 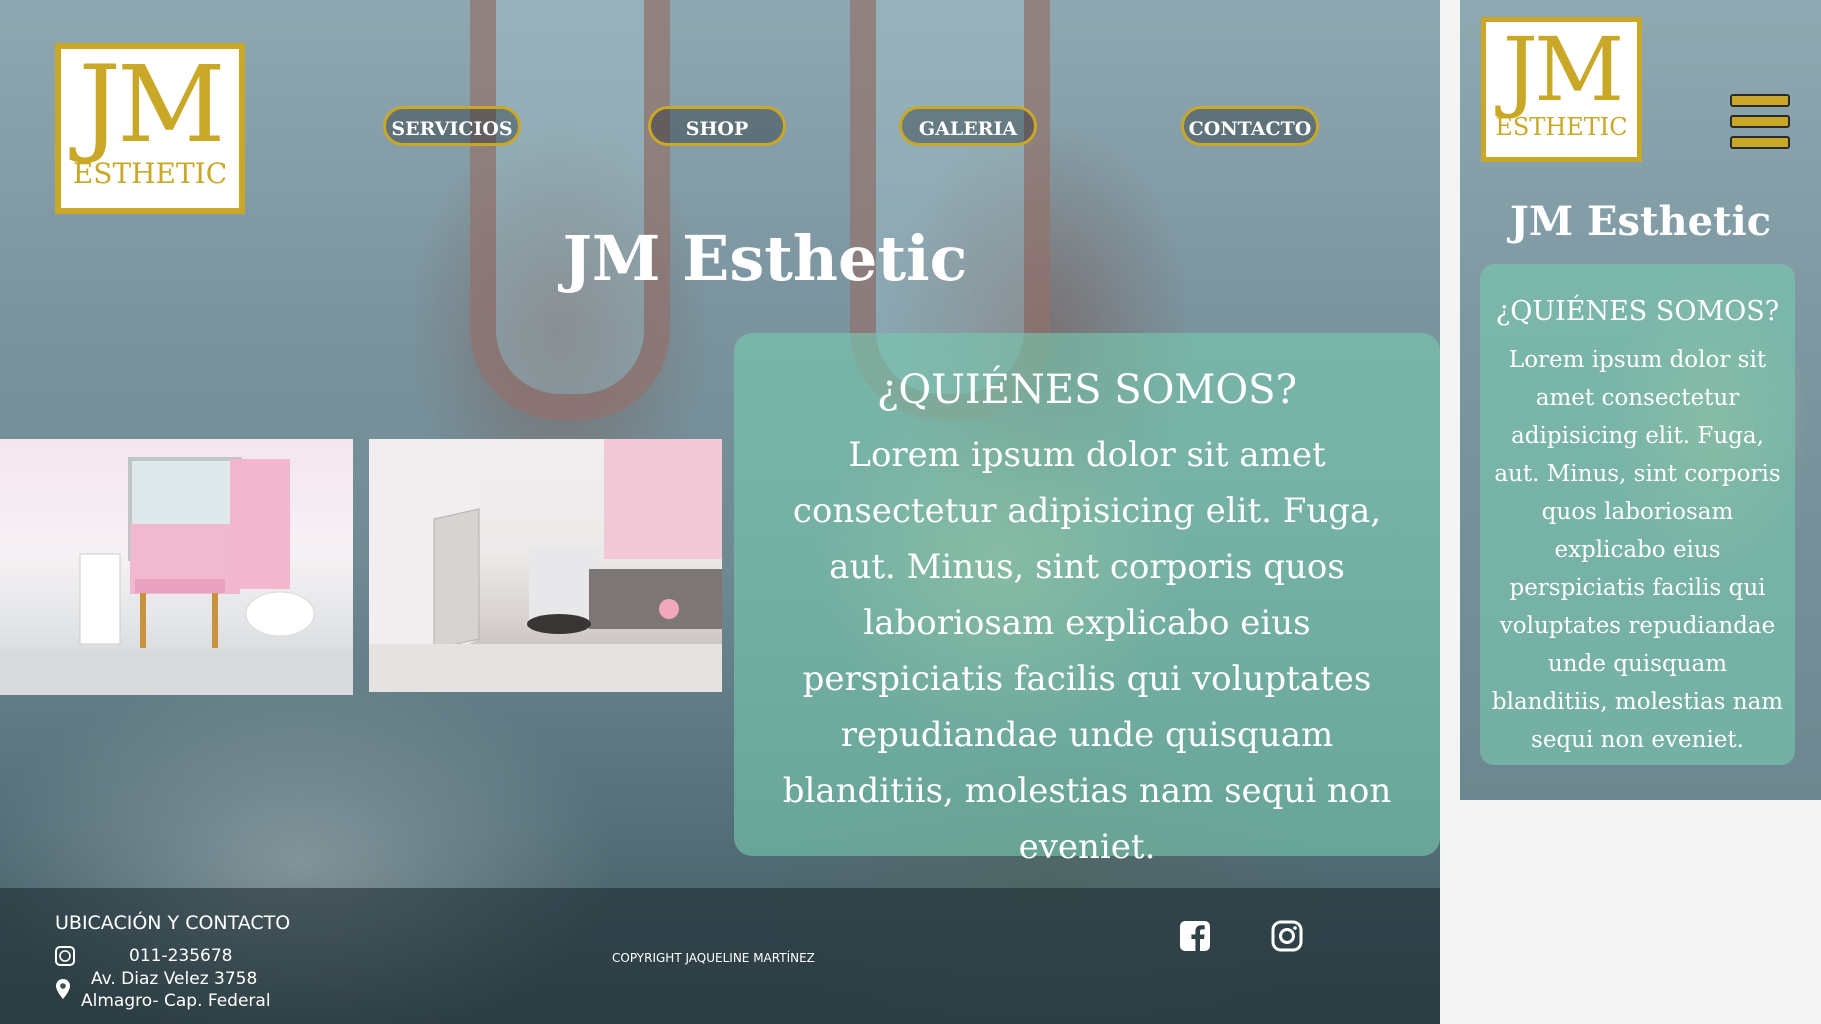 I want to click on footer-address-line2: Almagro- Cap. Federal, so click(x=176, y=1001).